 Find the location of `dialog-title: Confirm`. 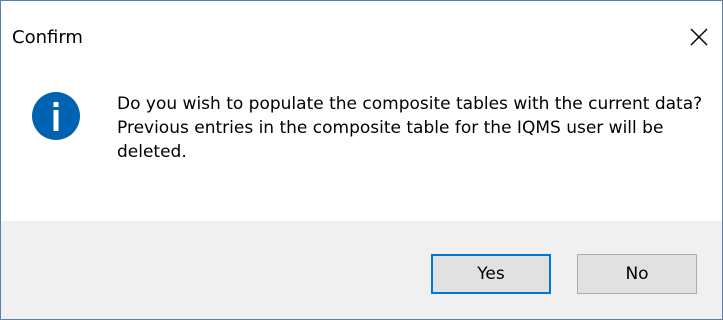

dialog-title: Confirm is located at coordinates (47, 37).